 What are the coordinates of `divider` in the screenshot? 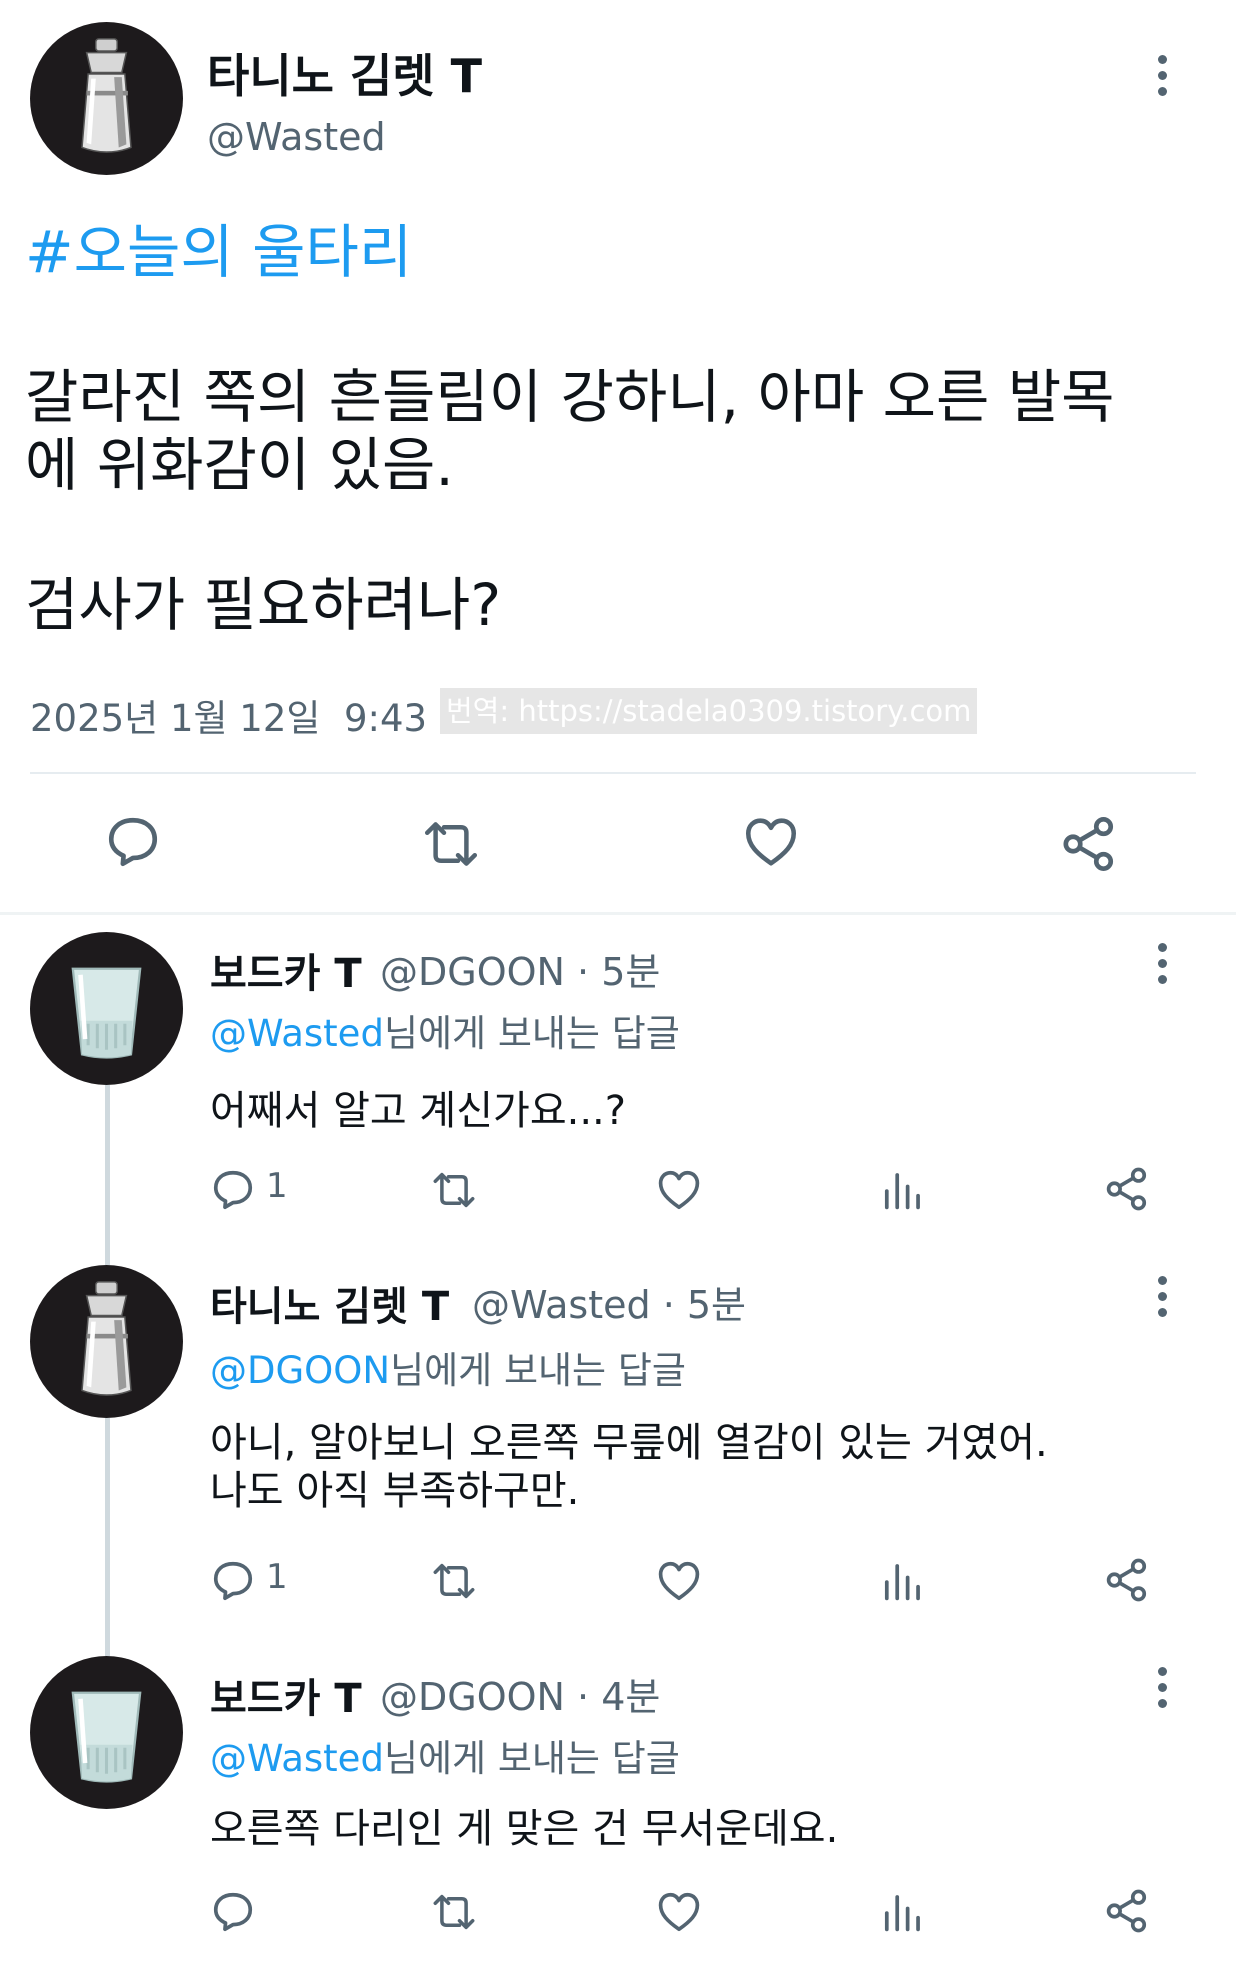 It's located at (613, 773).